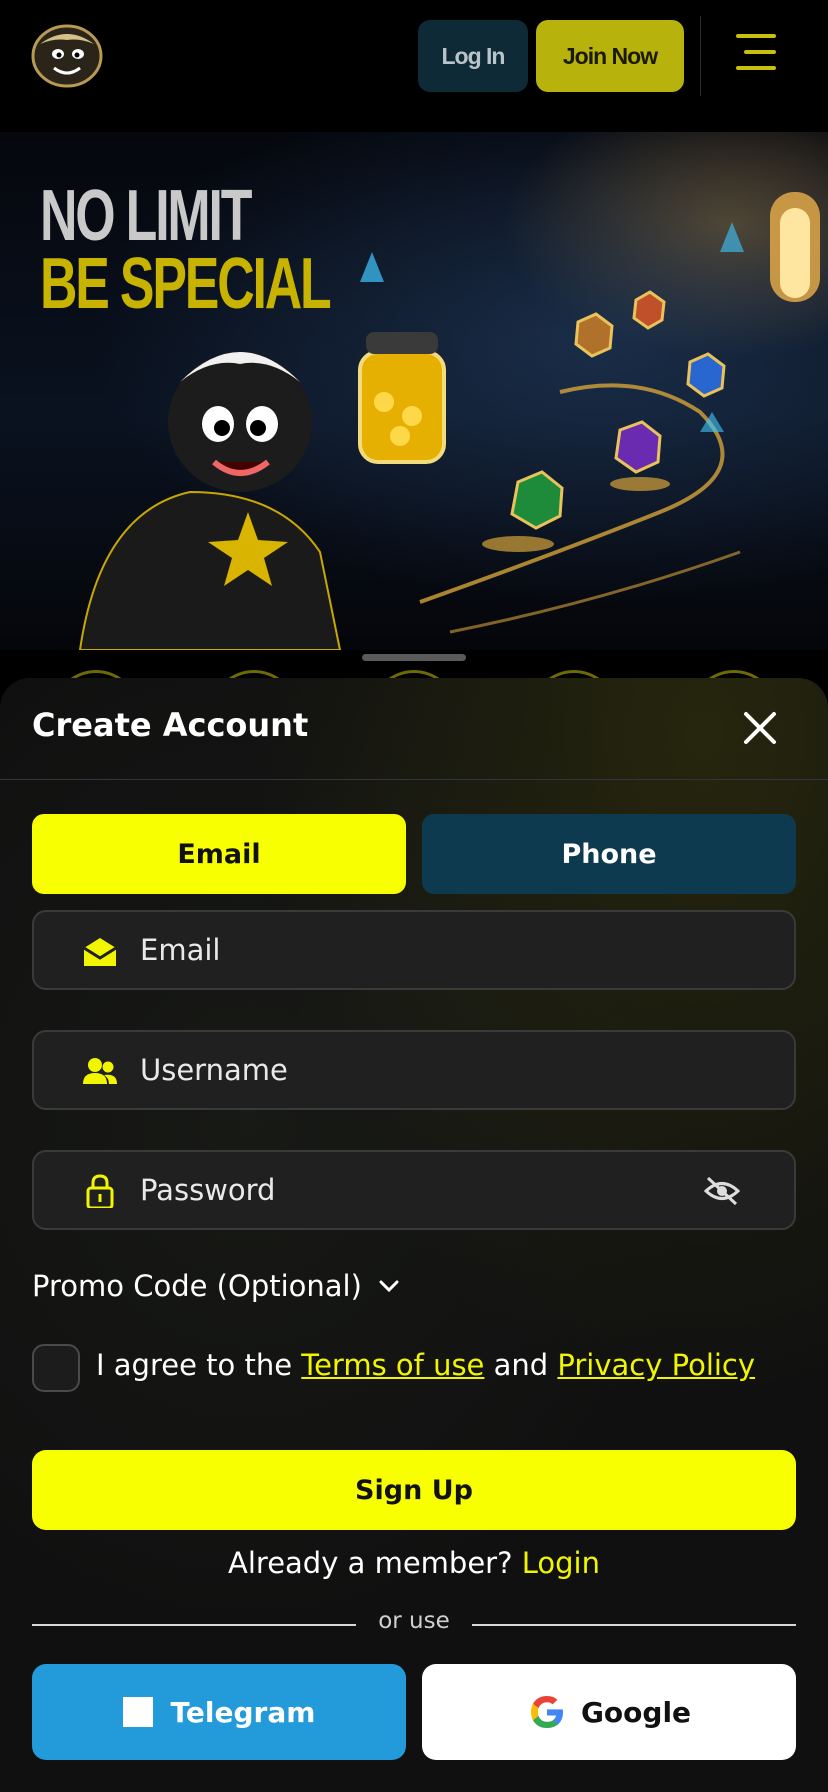  What do you see at coordinates (760, 728) in the screenshot?
I see `close-icon` at bounding box center [760, 728].